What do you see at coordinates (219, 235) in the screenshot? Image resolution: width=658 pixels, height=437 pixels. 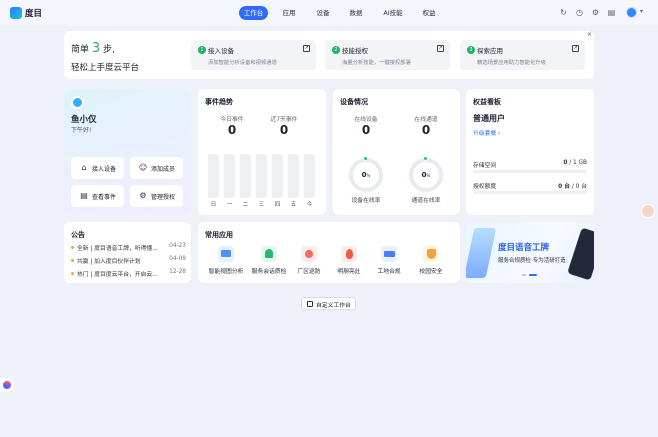 I see `card-title: 常用应用` at bounding box center [219, 235].